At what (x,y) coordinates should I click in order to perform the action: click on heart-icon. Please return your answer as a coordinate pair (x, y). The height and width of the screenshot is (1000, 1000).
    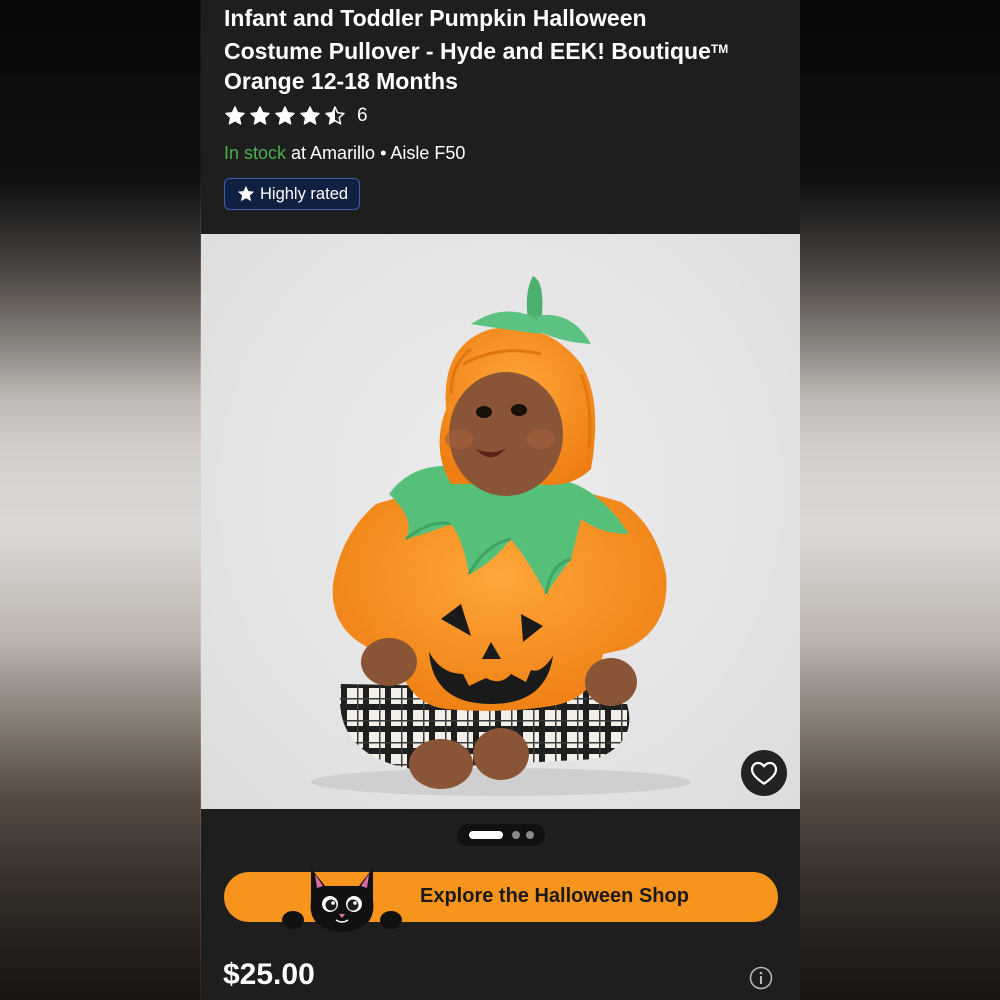
    Looking at the image, I should click on (764, 773).